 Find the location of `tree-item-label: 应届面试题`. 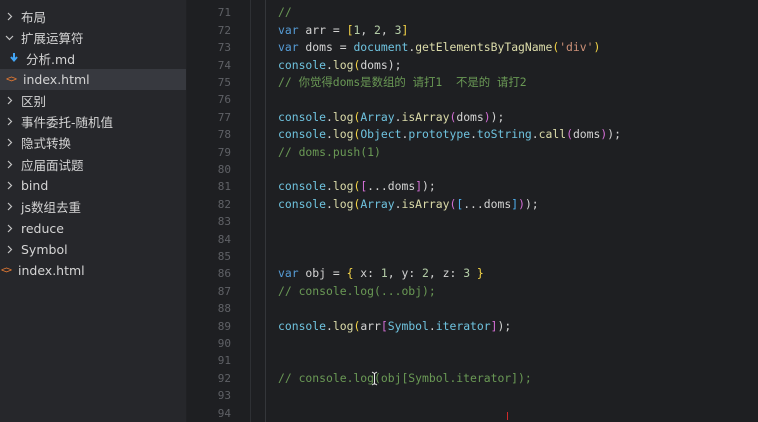

tree-item-label: 应届面试题 is located at coordinates (52, 165).